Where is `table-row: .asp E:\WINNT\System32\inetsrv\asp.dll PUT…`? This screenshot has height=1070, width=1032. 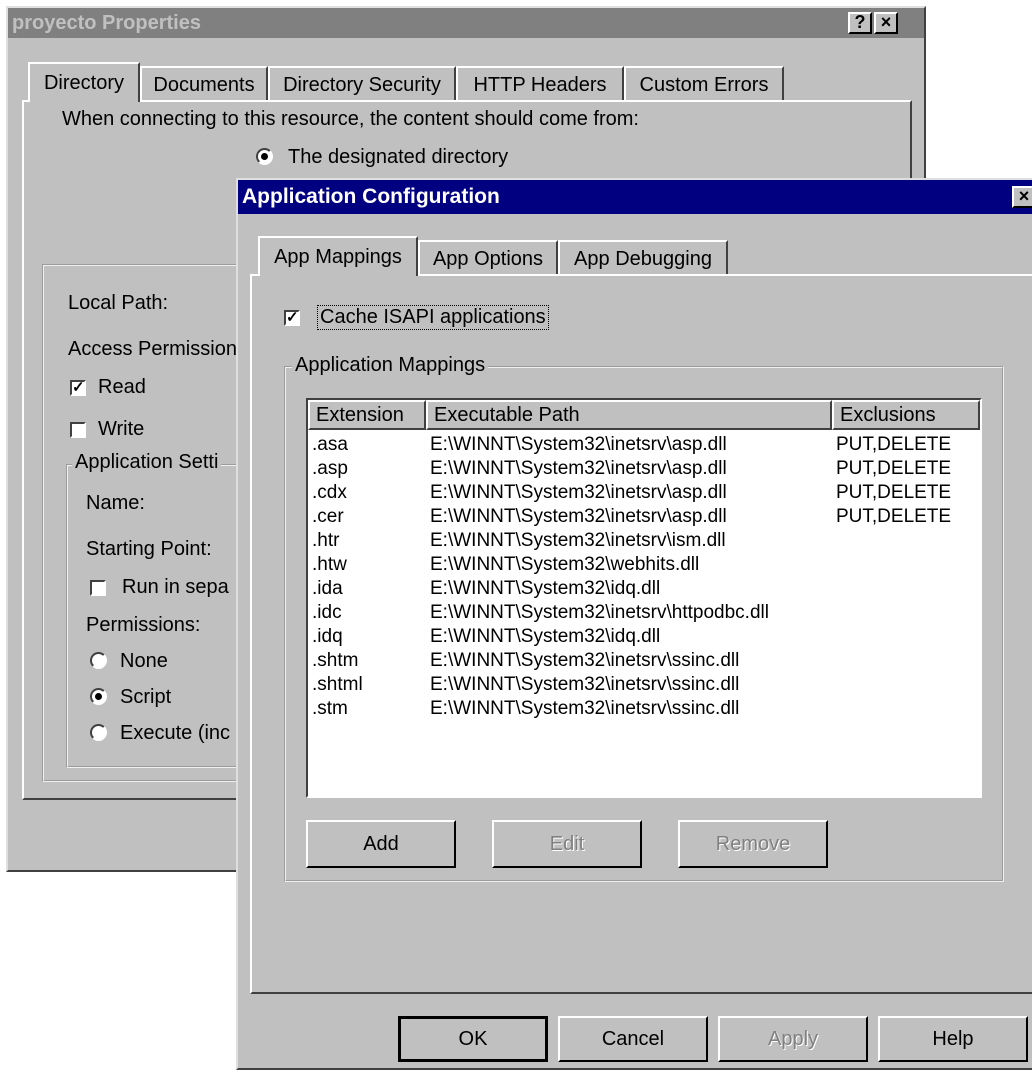 table-row: .asp E:\WINNT\System32\inetsrv\asp.dll PUT… is located at coordinates (644, 470).